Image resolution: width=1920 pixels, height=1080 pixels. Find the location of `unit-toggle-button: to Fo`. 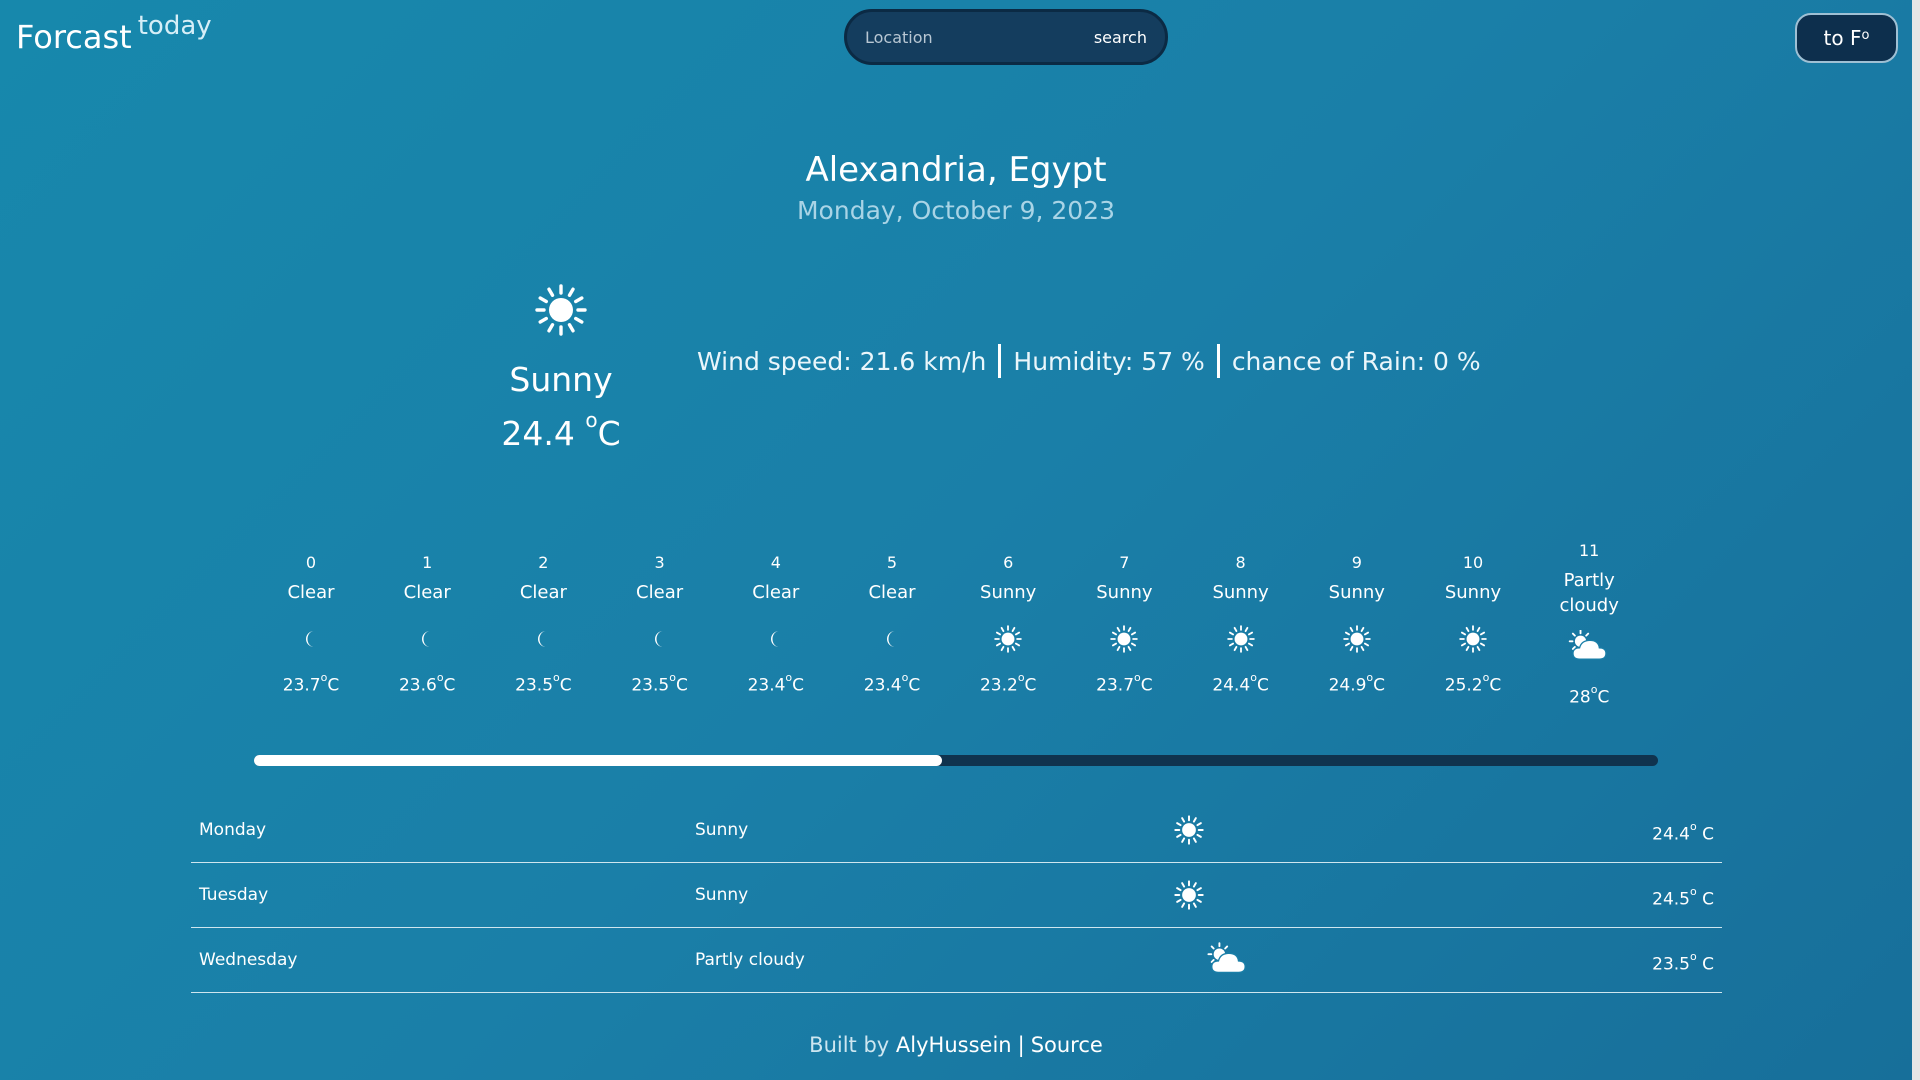

unit-toggle-button: to Fo is located at coordinates (1846, 38).